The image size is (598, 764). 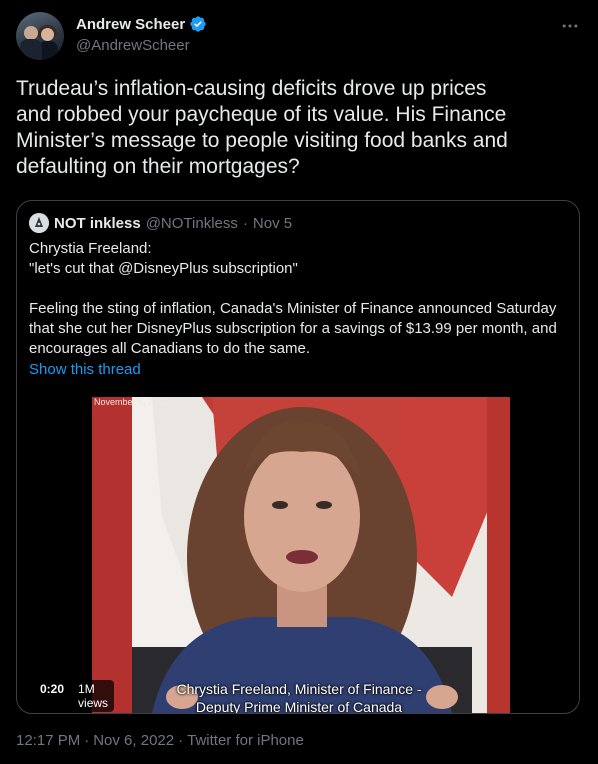 I want to click on quoted-author-name: NOT inkless, so click(x=97, y=223).